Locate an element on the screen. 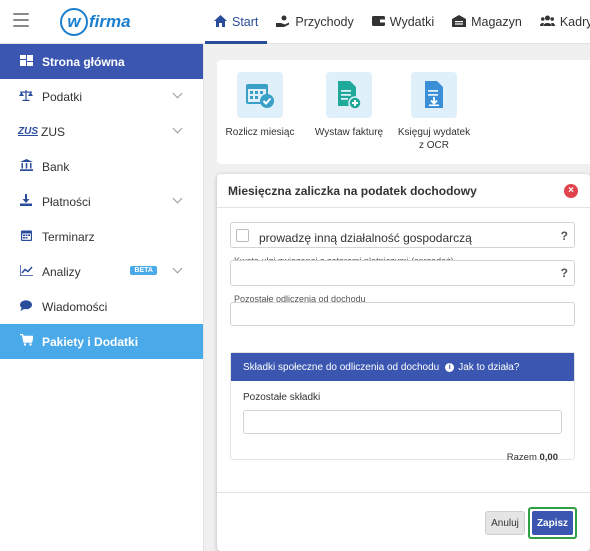 The image size is (590, 551). total-label: Razem is located at coordinates (521, 457).